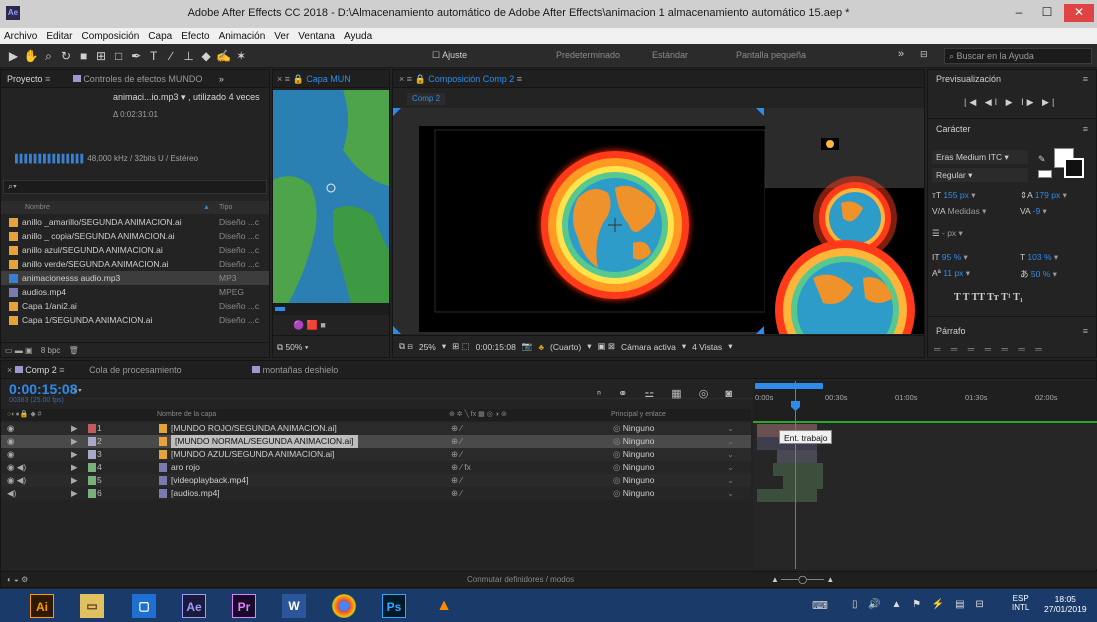  I want to click on stroke-width-field: ☰ - px ▾, so click(947, 236).